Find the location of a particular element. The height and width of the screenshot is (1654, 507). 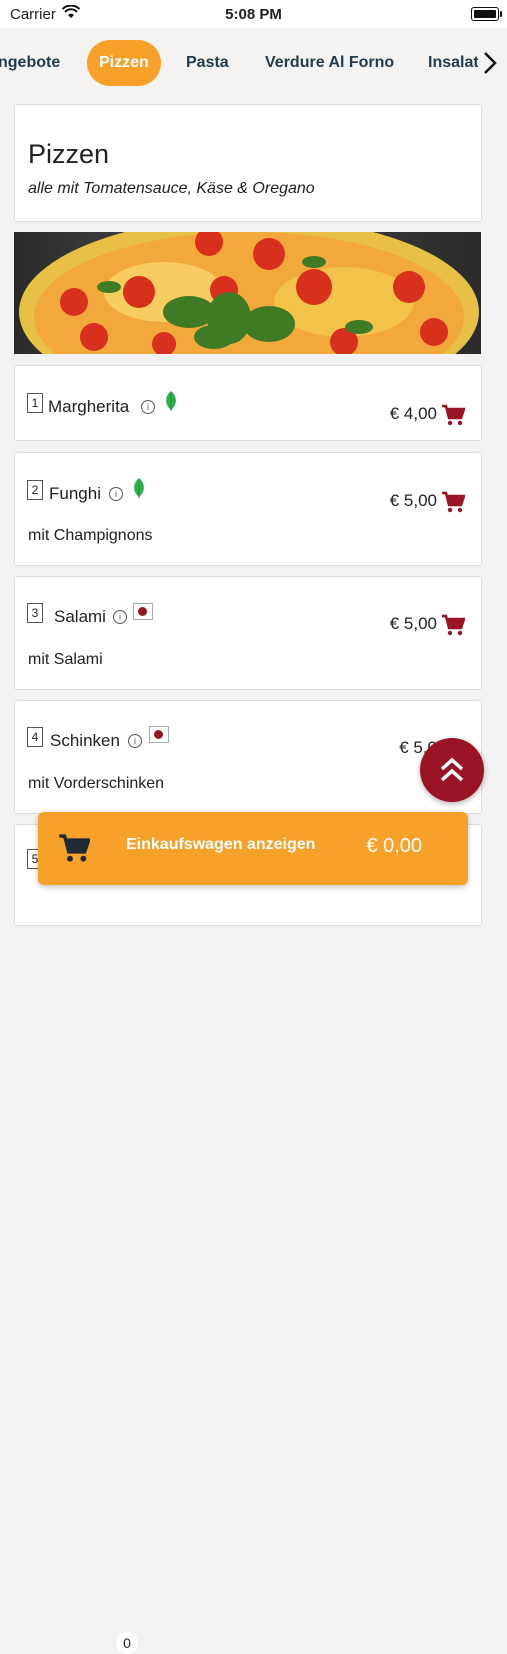

item-number: 1 is located at coordinates (35, 403).